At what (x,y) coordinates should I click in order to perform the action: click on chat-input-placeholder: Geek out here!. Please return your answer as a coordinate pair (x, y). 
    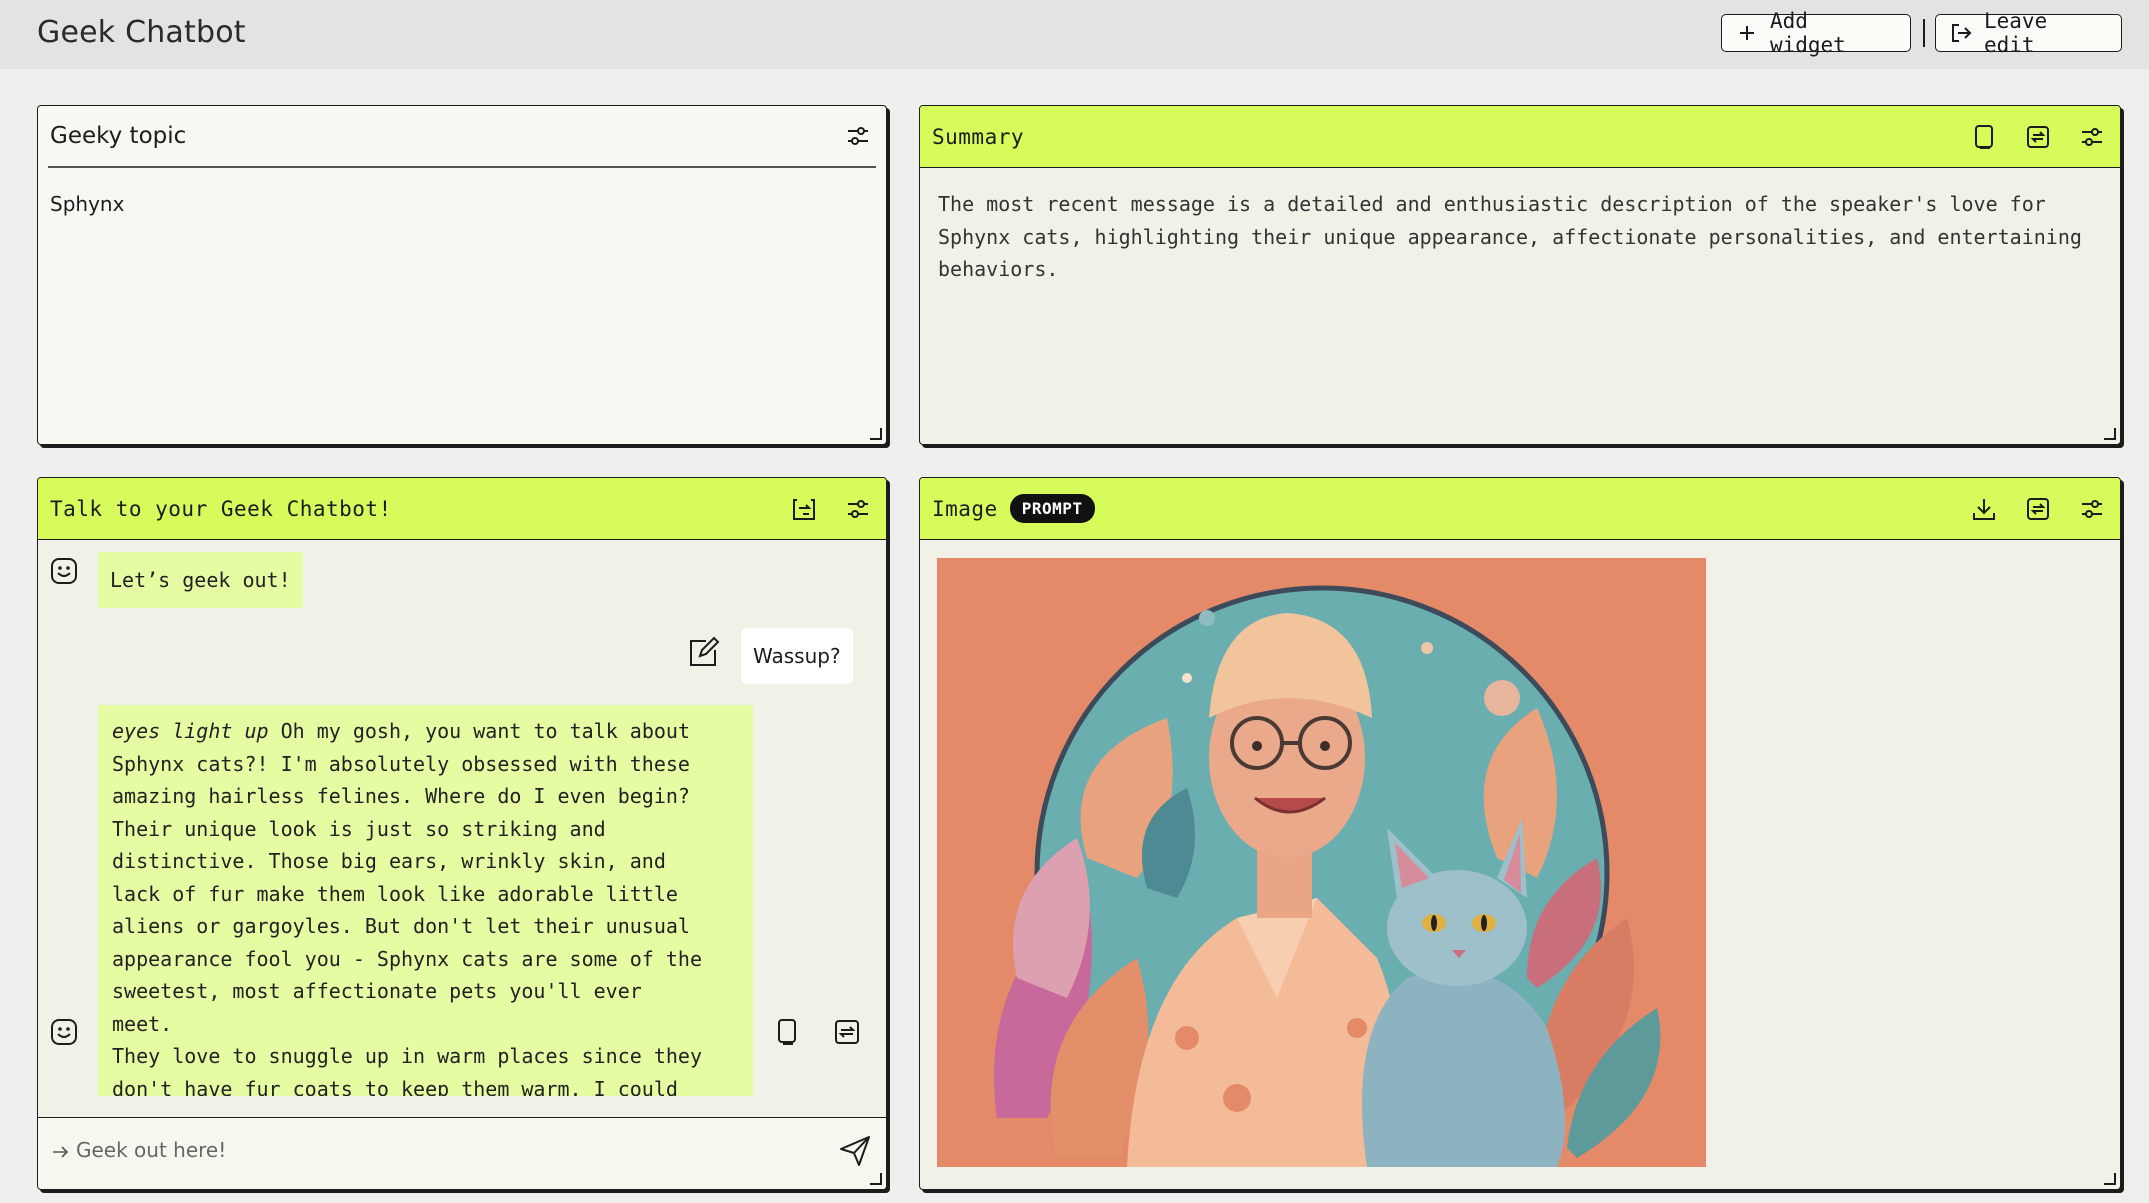
    Looking at the image, I should click on (138, 1150).